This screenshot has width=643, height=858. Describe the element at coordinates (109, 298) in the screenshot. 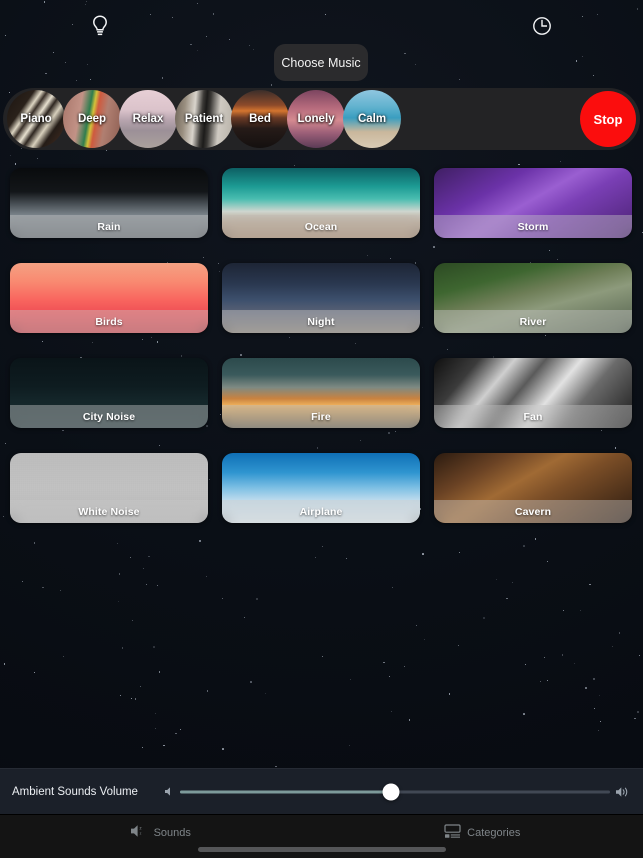

I see `sound-card-birds: Birds` at that location.